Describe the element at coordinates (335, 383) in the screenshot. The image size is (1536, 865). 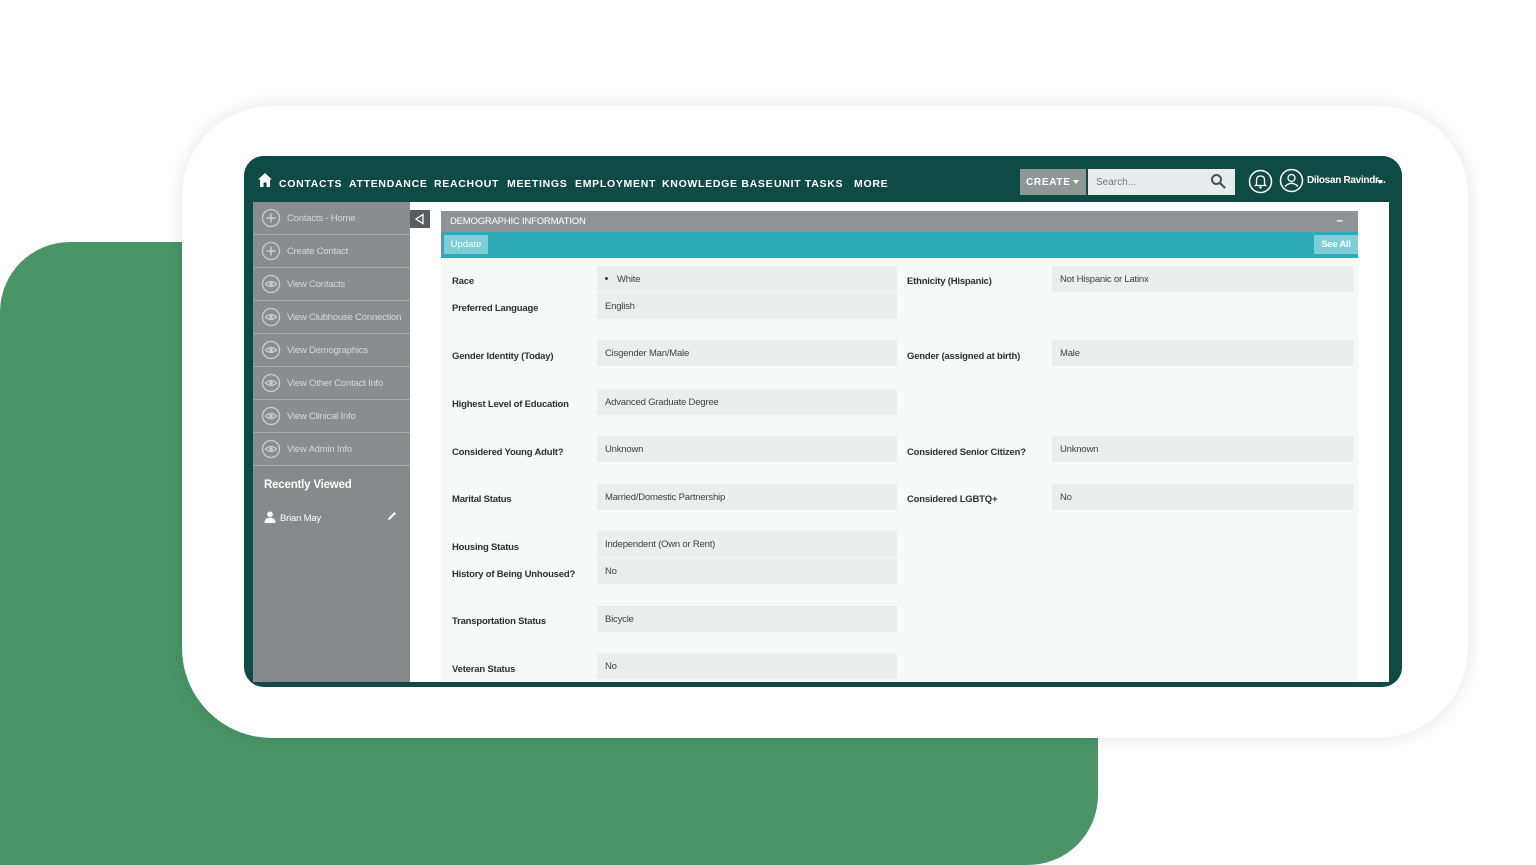
I see `sidebar-item-label: View Other Contact Info` at that location.